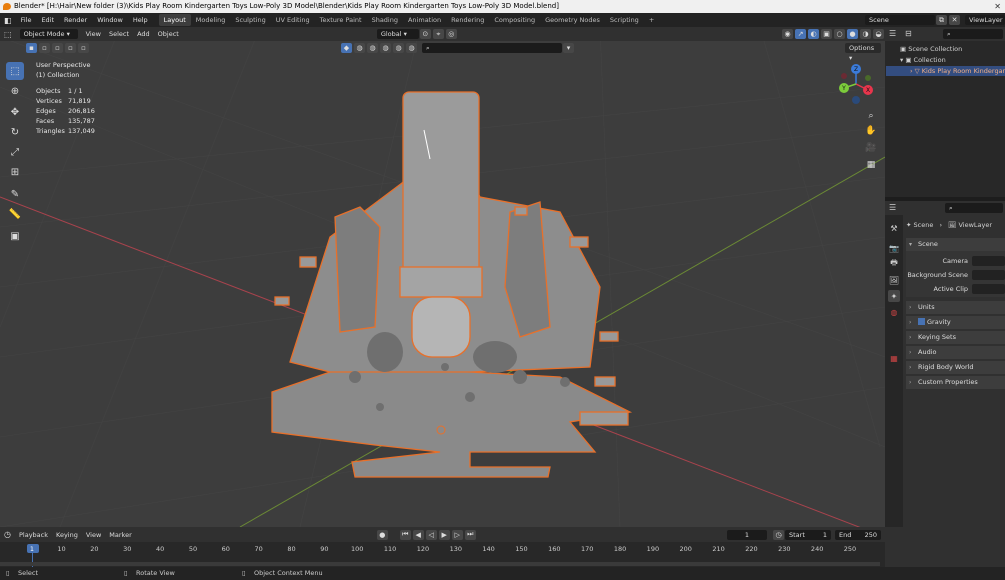  Describe the element at coordinates (174, 20) in the screenshot. I see `tab-layout: Layout` at that location.